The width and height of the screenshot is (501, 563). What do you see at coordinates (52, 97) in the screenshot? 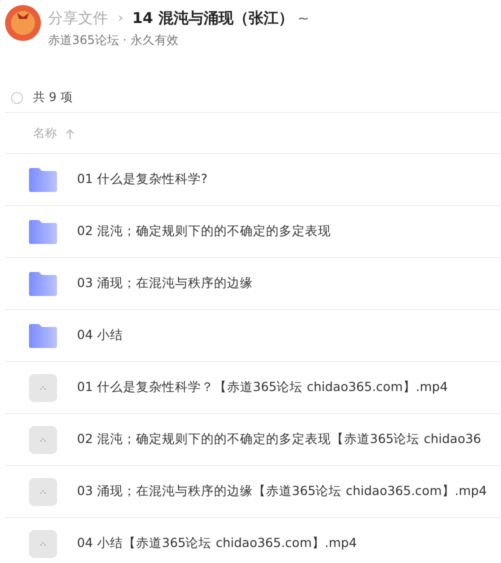
I see `item-count: 共 9 项` at bounding box center [52, 97].